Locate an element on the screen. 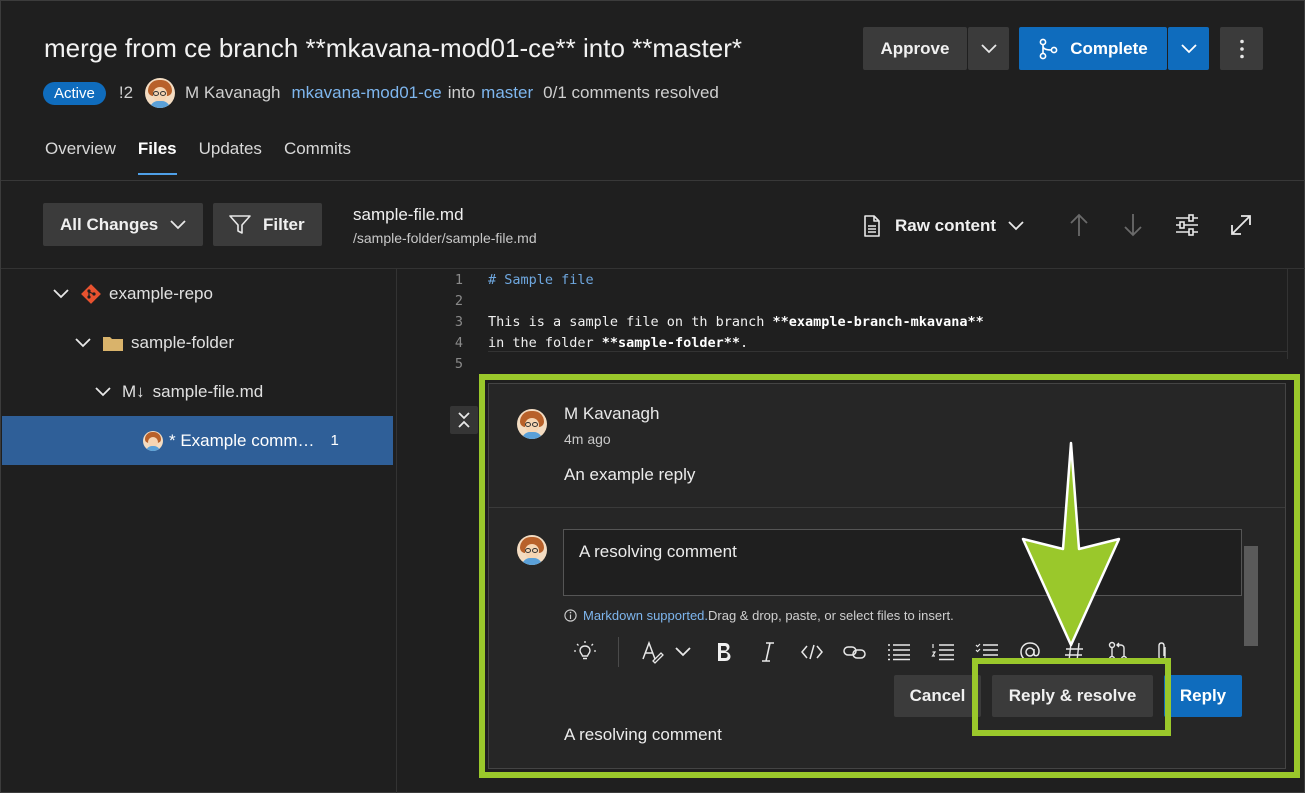 The width and height of the screenshot is (1305, 793). line-text: # Sample file is located at coordinates (541, 279).